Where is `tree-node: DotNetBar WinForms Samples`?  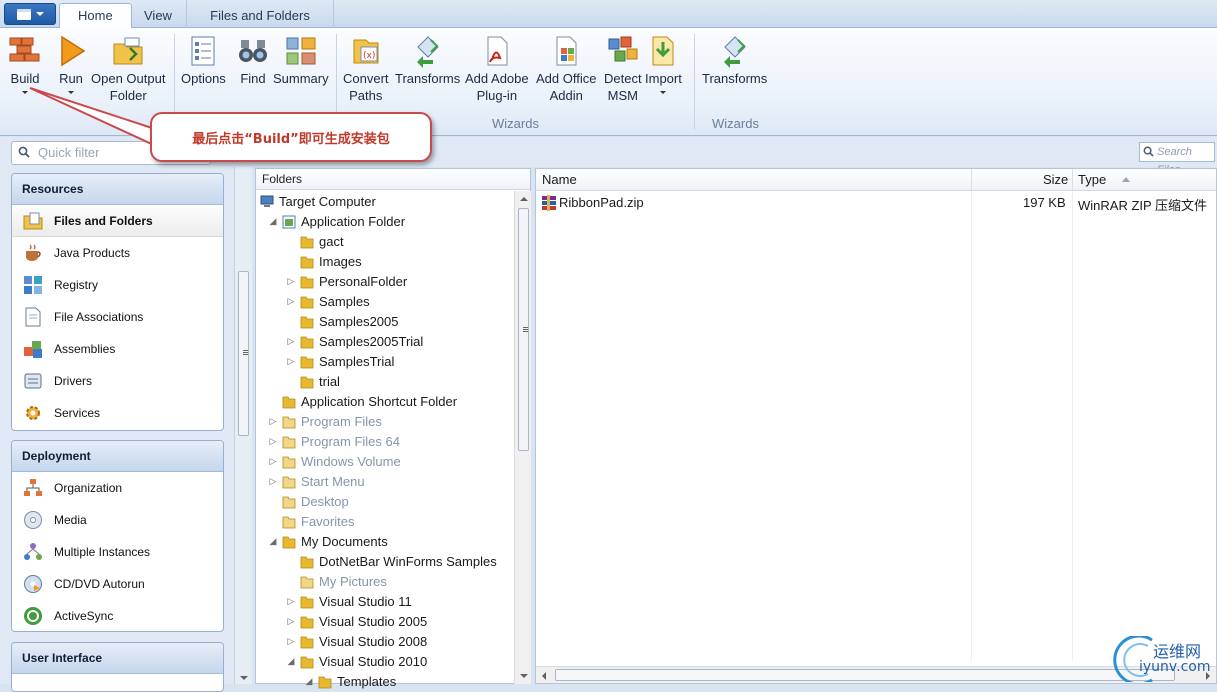 tree-node: DotNetBar WinForms Samples is located at coordinates (391, 561).